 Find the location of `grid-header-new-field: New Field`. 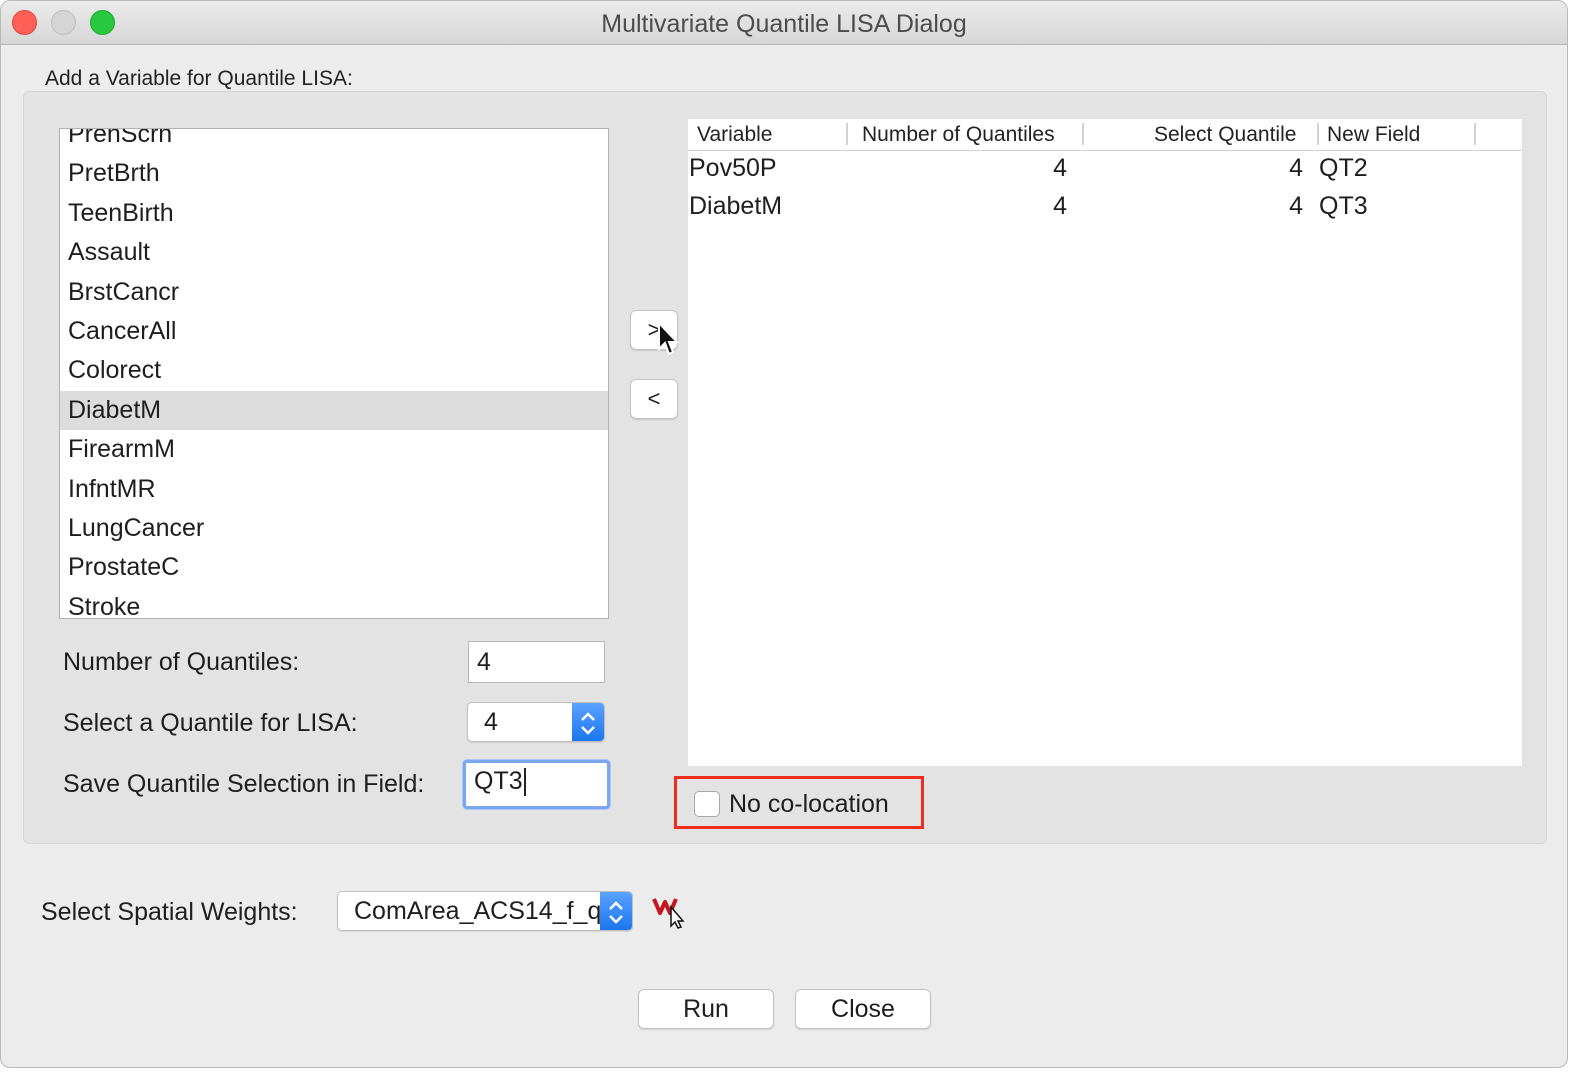

grid-header-new-field: New Field is located at coordinates (1373, 135).